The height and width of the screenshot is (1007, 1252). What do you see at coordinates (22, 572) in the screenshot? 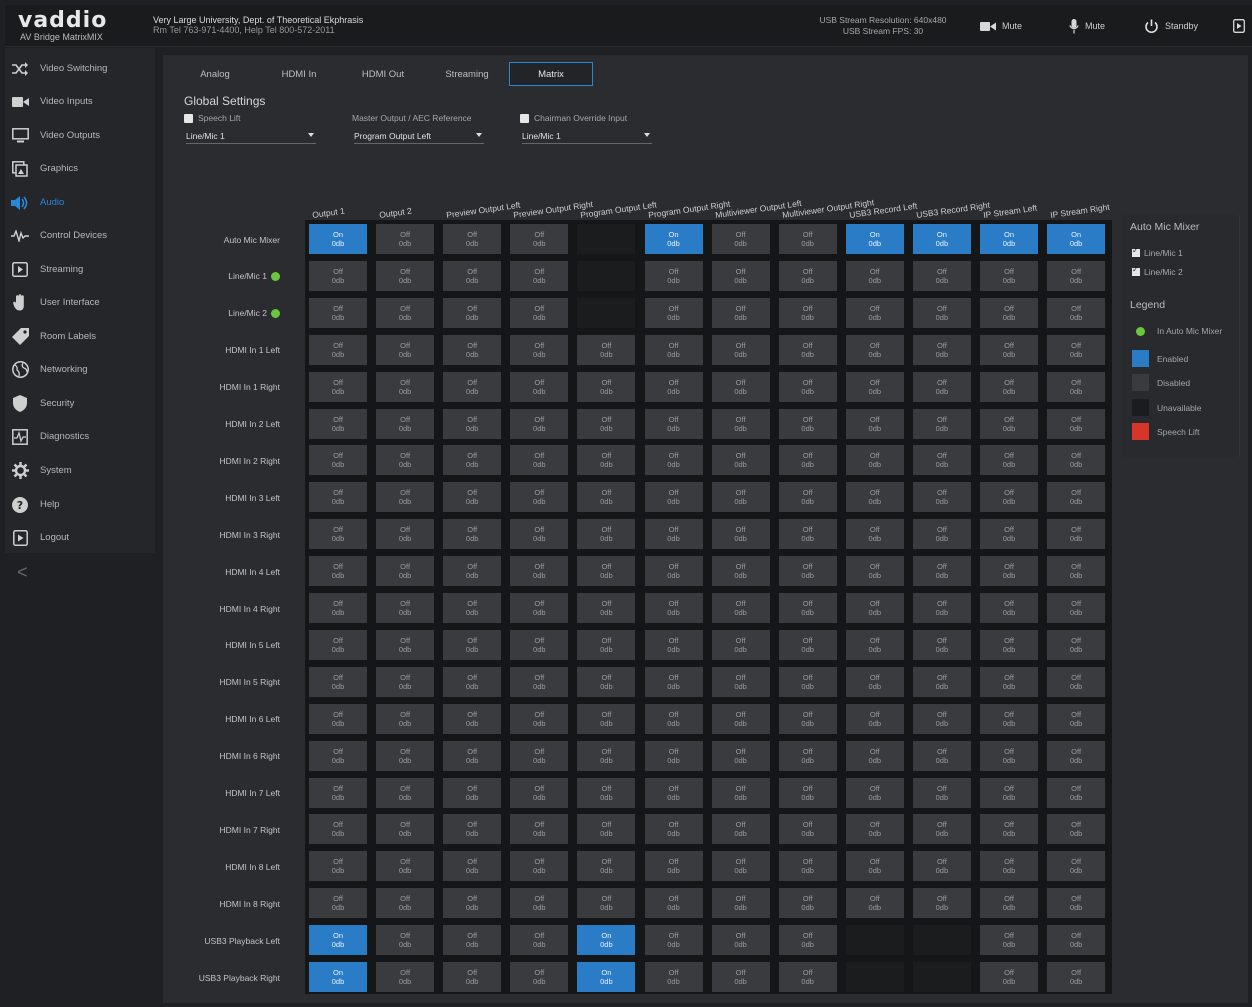
I see `collapse-sidebar-button: <` at bounding box center [22, 572].